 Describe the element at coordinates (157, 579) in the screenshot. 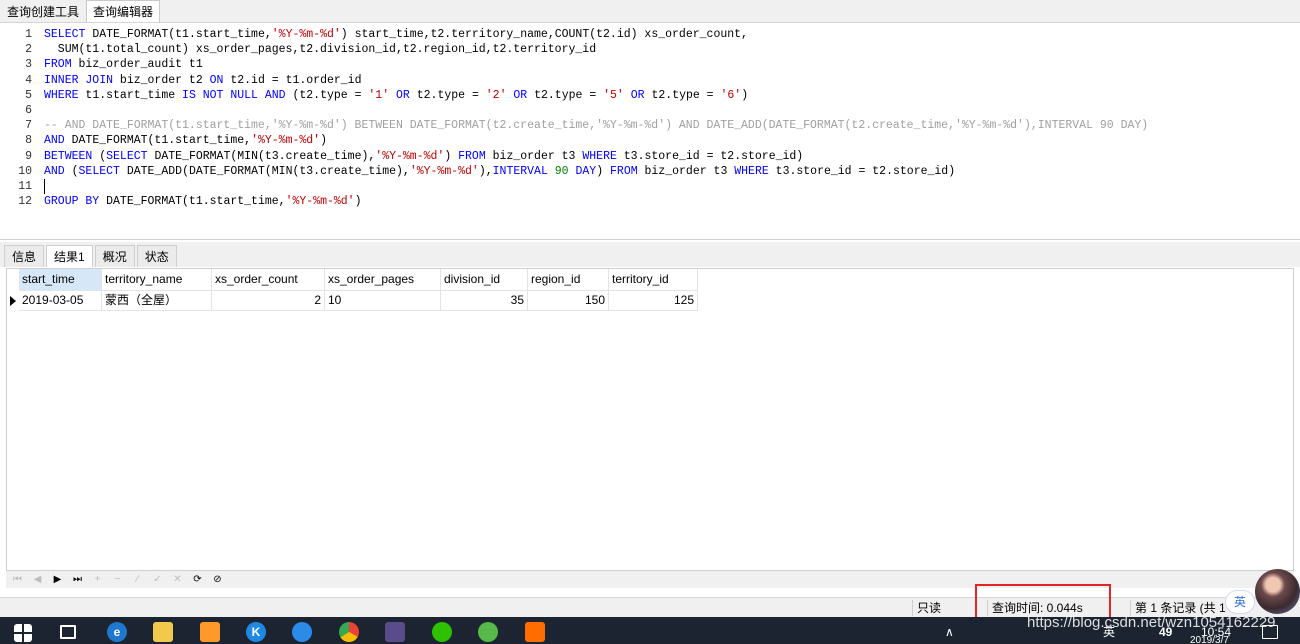

I see `apply-changes-icon: ✓` at that location.